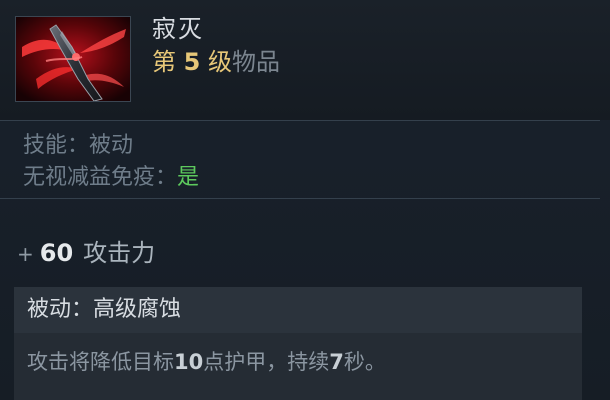 The width and height of the screenshot is (610, 400). What do you see at coordinates (336, 362) in the screenshot?
I see `duration-value: 7` at bounding box center [336, 362].